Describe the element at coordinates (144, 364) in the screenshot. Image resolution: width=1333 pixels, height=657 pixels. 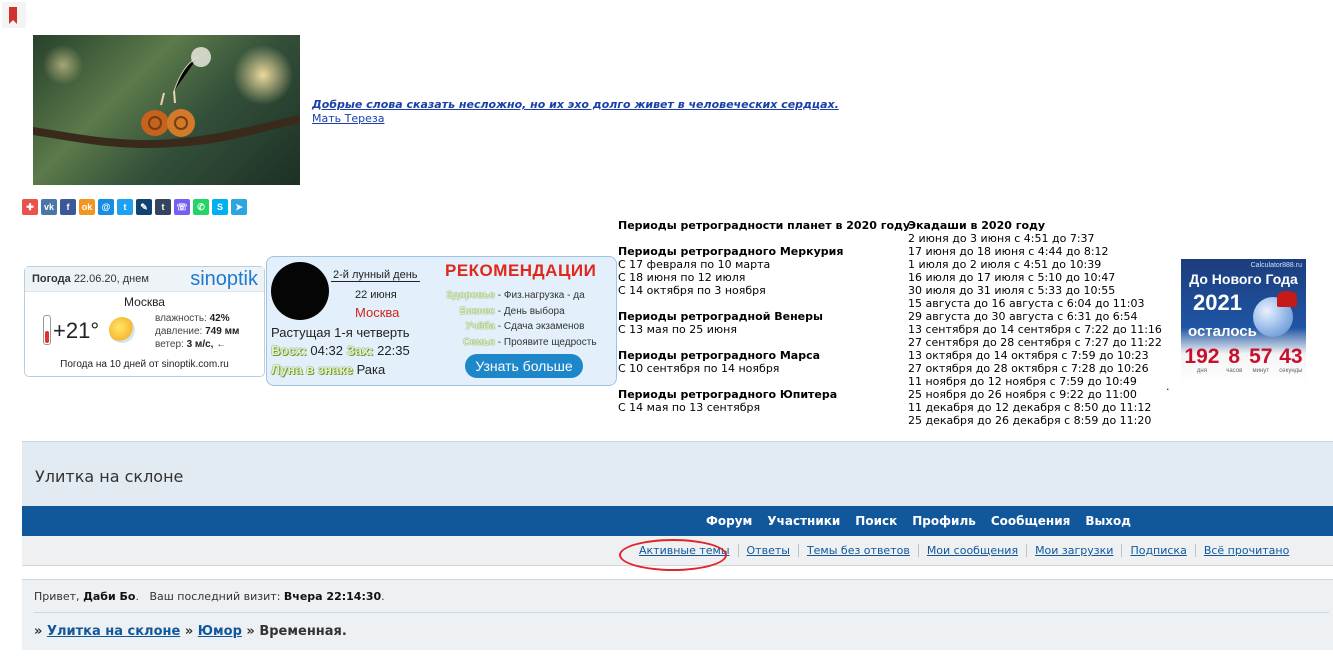
I see `weather-footer-link: Погода на 10 дней от sinoptik.com.ru` at that location.